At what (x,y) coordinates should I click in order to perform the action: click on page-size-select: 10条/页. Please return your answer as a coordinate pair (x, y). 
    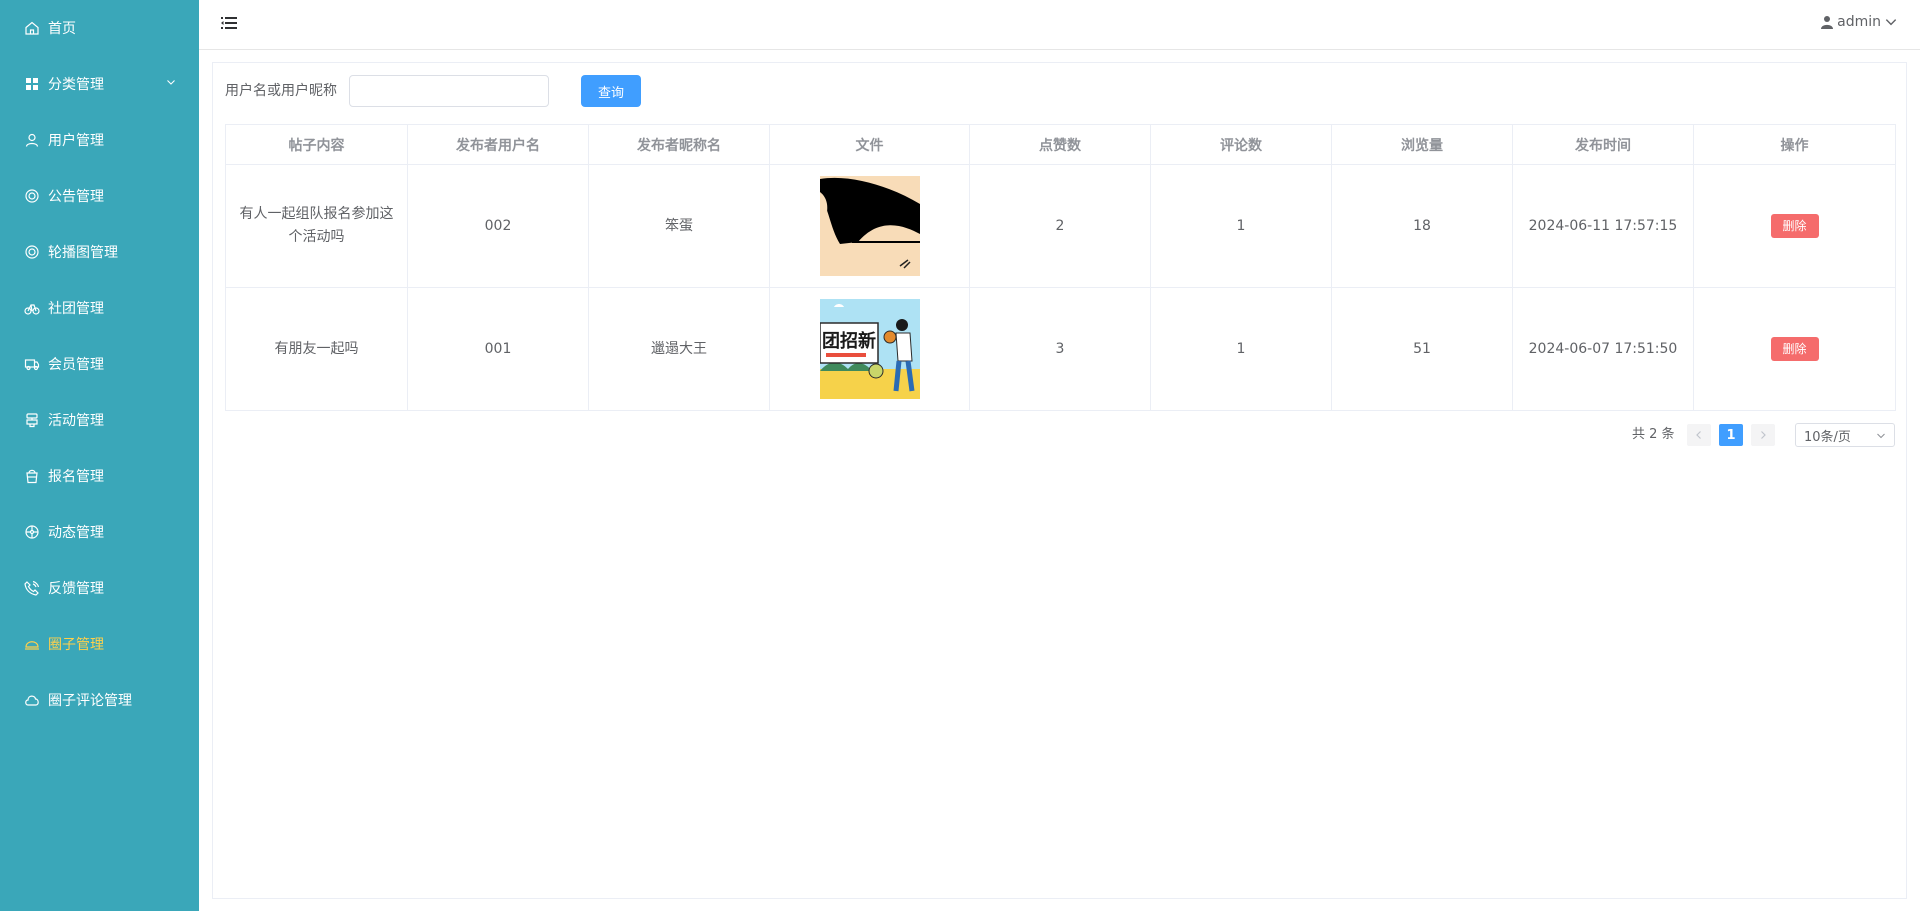
    Looking at the image, I should click on (1845, 435).